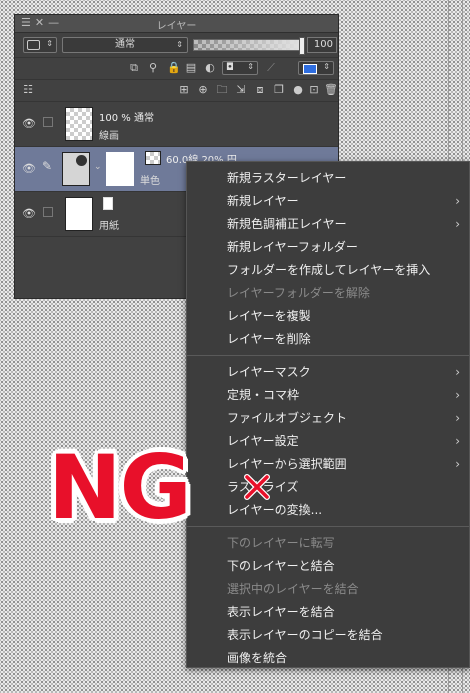 The image size is (470, 693). What do you see at coordinates (271, 68) in the screenshot?
I see `draft-layer-icon: ⟋` at bounding box center [271, 68].